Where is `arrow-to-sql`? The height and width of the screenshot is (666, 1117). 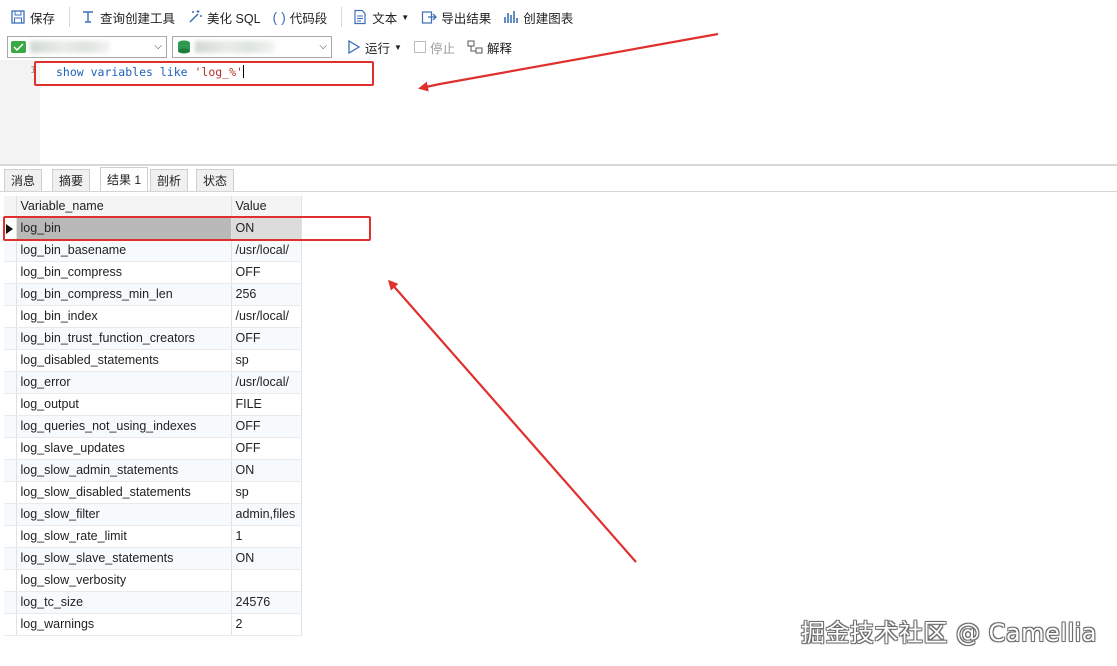
arrow-to-sql is located at coordinates (568, 62).